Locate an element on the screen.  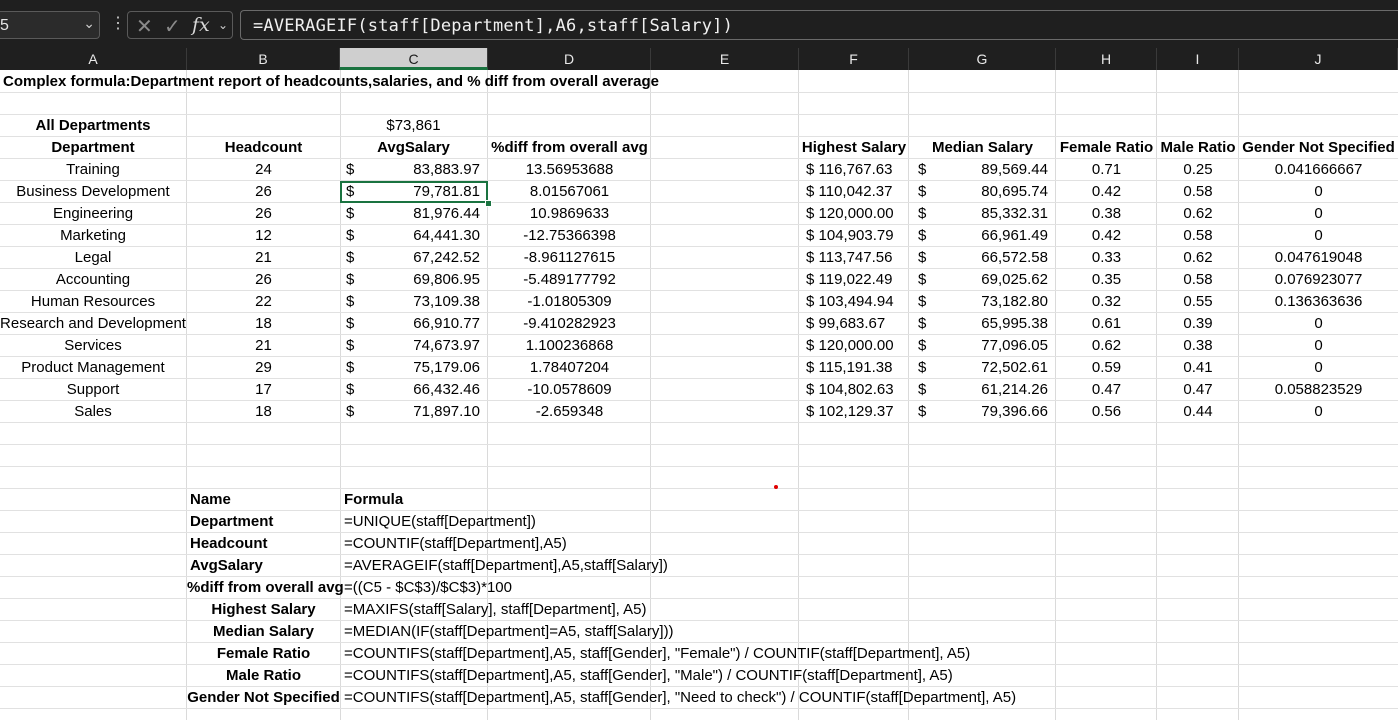
pct-diff-cell: -8.961127615 is located at coordinates (569, 258).